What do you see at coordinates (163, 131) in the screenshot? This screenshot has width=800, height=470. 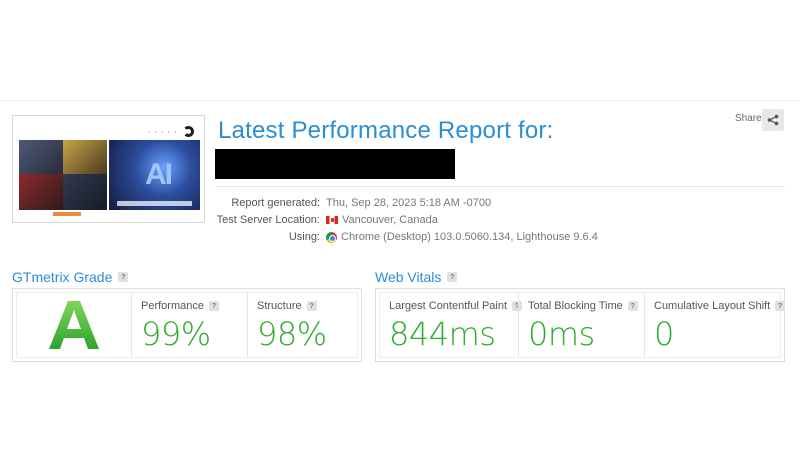 I see `thumbnail-nav: ▪ ▪ ▪ ▪ ▪` at bounding box center [163, 131].